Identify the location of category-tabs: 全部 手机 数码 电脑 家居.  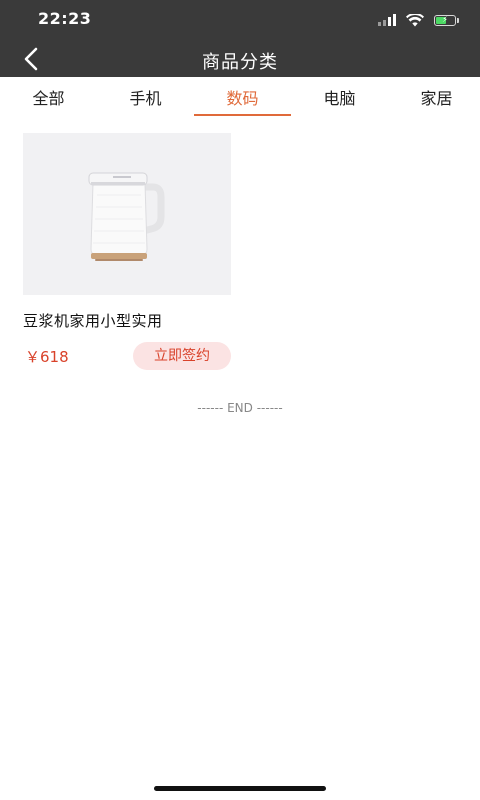
(240, 97).